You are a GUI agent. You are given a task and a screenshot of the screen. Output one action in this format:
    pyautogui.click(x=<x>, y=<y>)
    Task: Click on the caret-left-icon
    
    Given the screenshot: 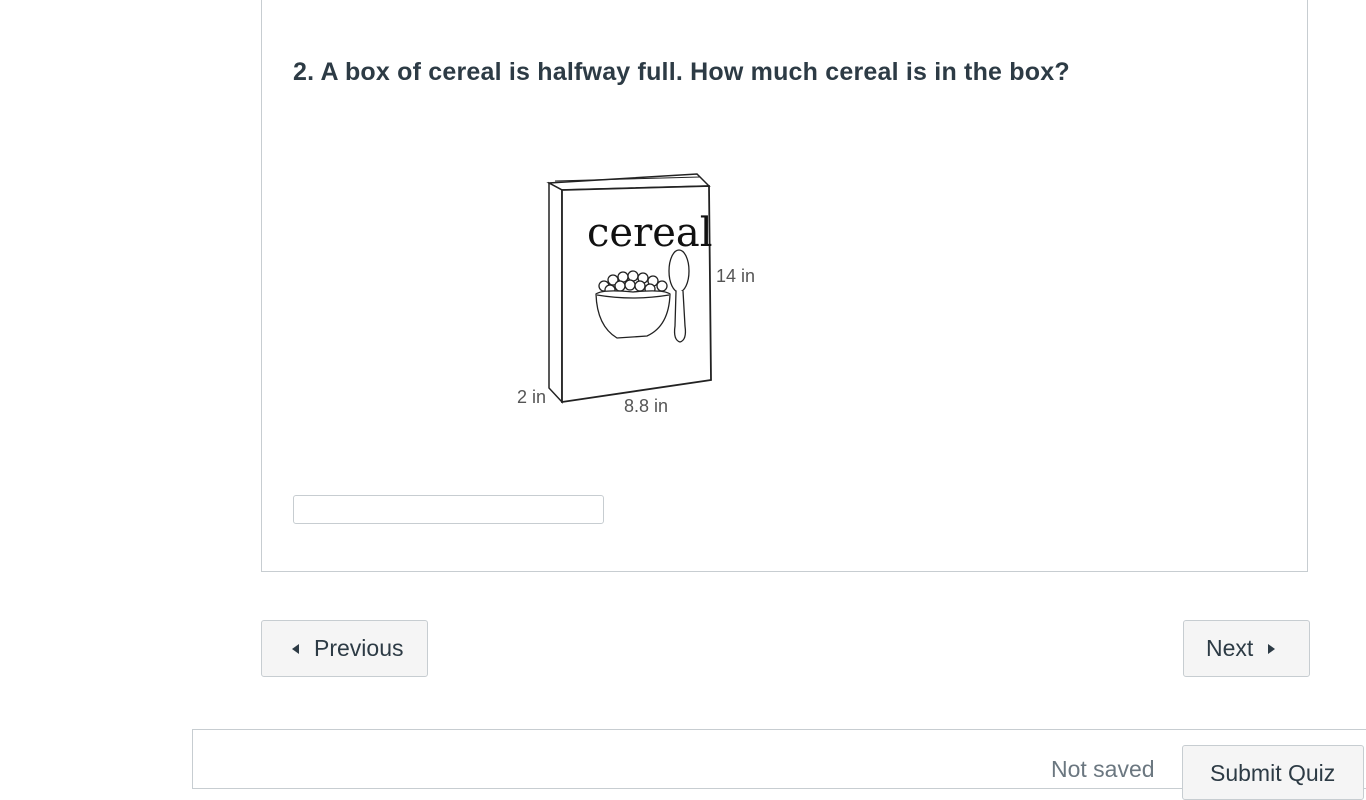 What is the action you would take?
    pyautogui.click(x=295, y=648)
    